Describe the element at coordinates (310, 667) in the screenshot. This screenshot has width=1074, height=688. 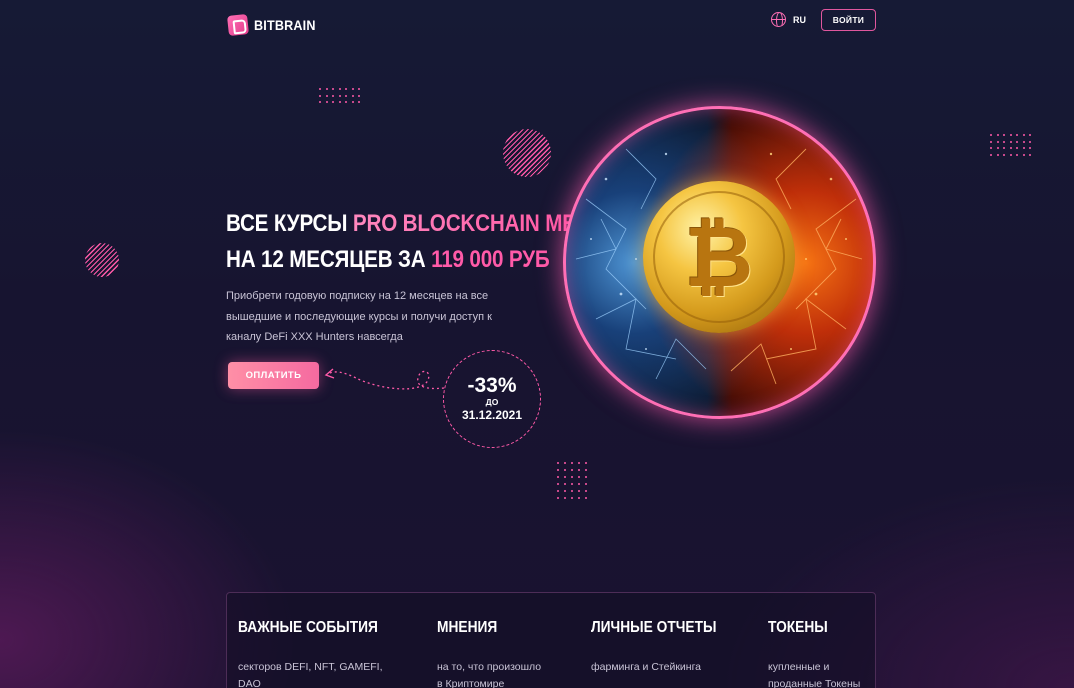
I see `feature-text-line: секторов DEFI, NFT, GAMEFI,` at that location.